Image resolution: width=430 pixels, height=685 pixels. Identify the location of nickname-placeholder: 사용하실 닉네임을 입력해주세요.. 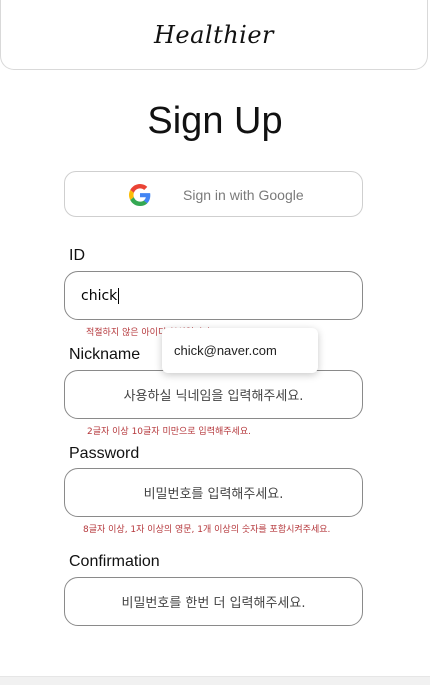
(213, 396).